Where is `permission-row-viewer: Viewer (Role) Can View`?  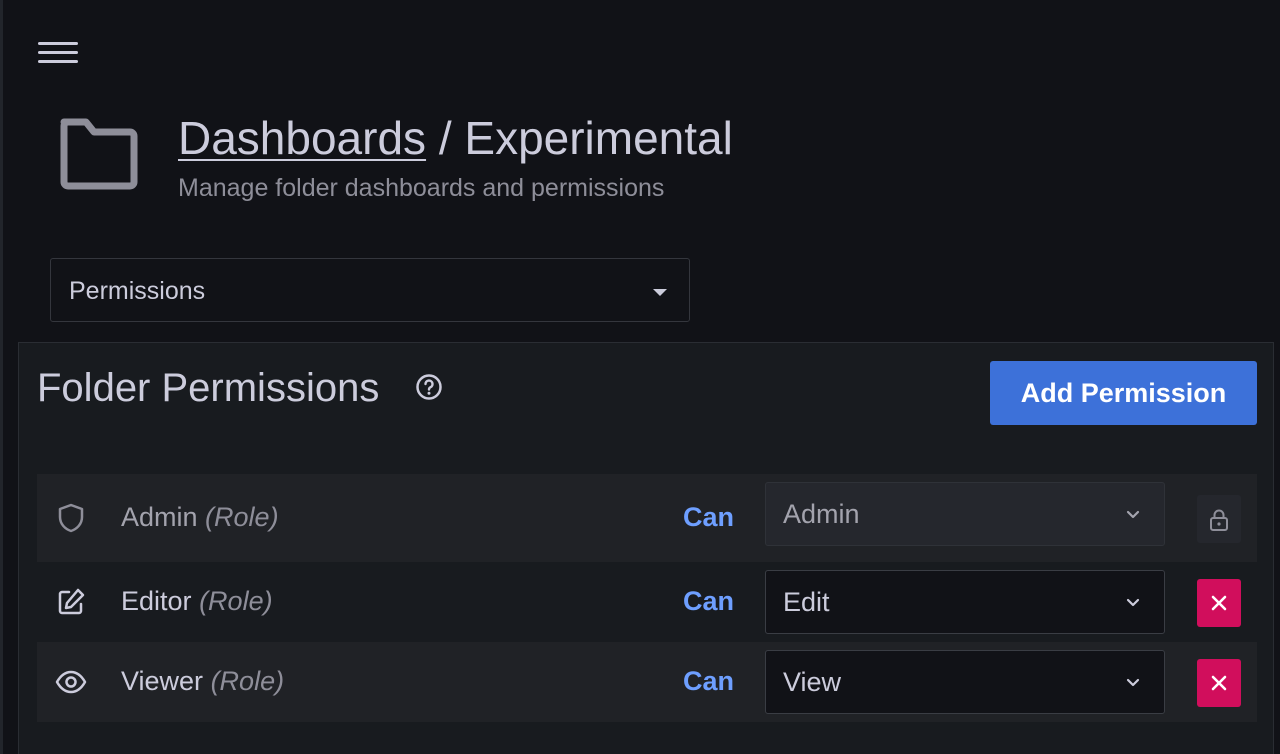 permission-row-viewer: Viewer (Role) Can View is located at coordinates (647, 682).